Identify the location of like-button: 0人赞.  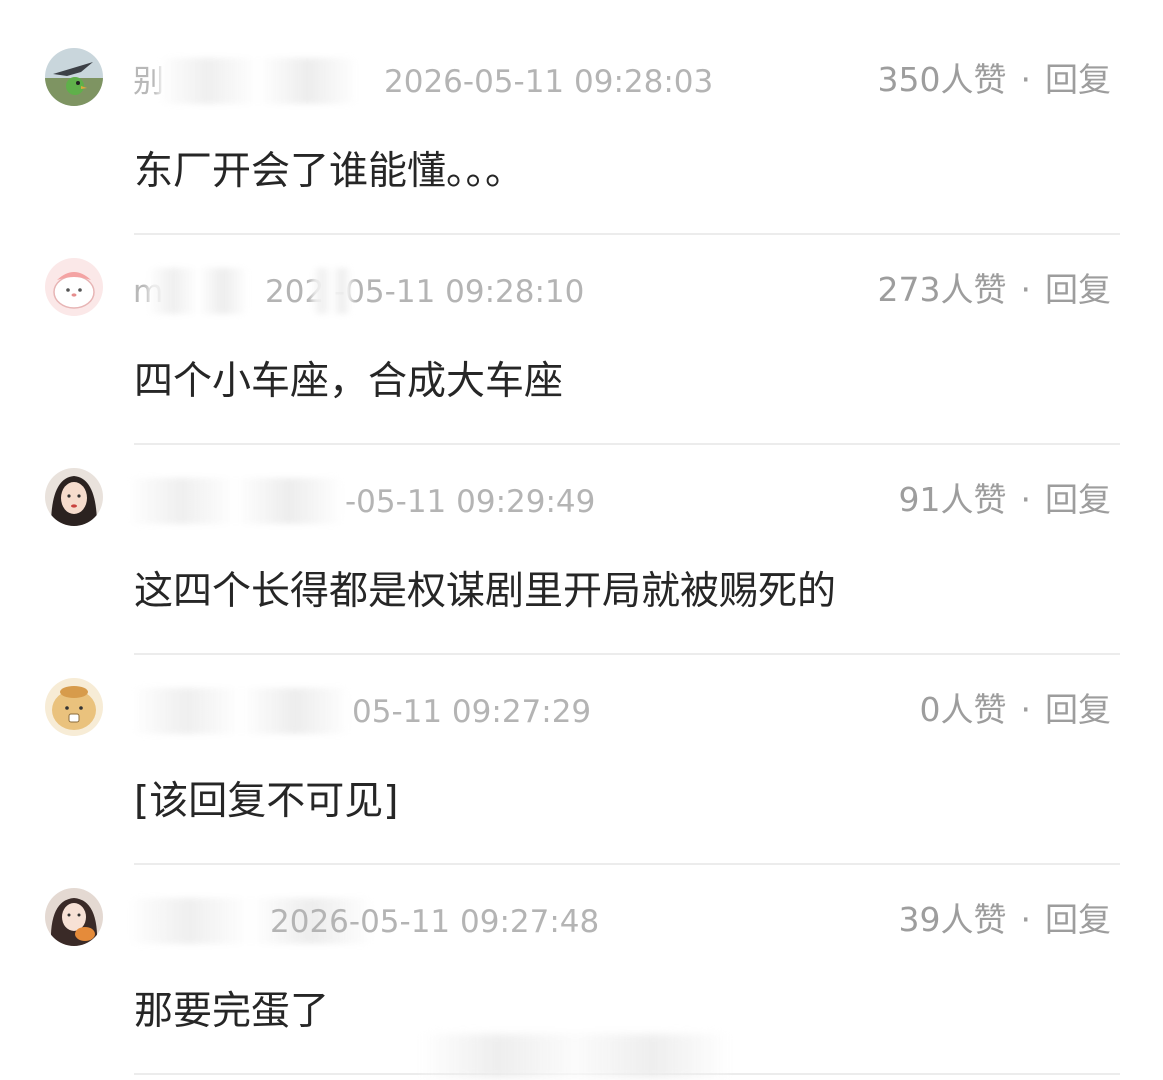
(963, 709).